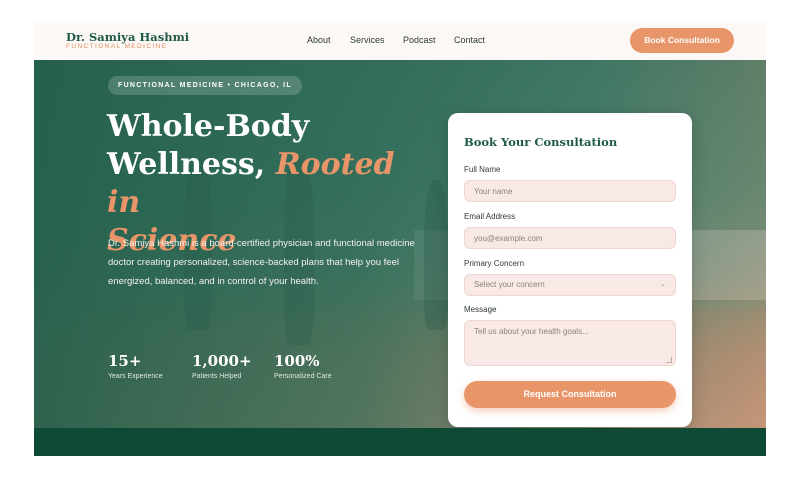  What do you see at coordinates (570, 394) in the screenshot?
I see `request-consultation-button: Request Consultation` at bounding box center [570, 394].